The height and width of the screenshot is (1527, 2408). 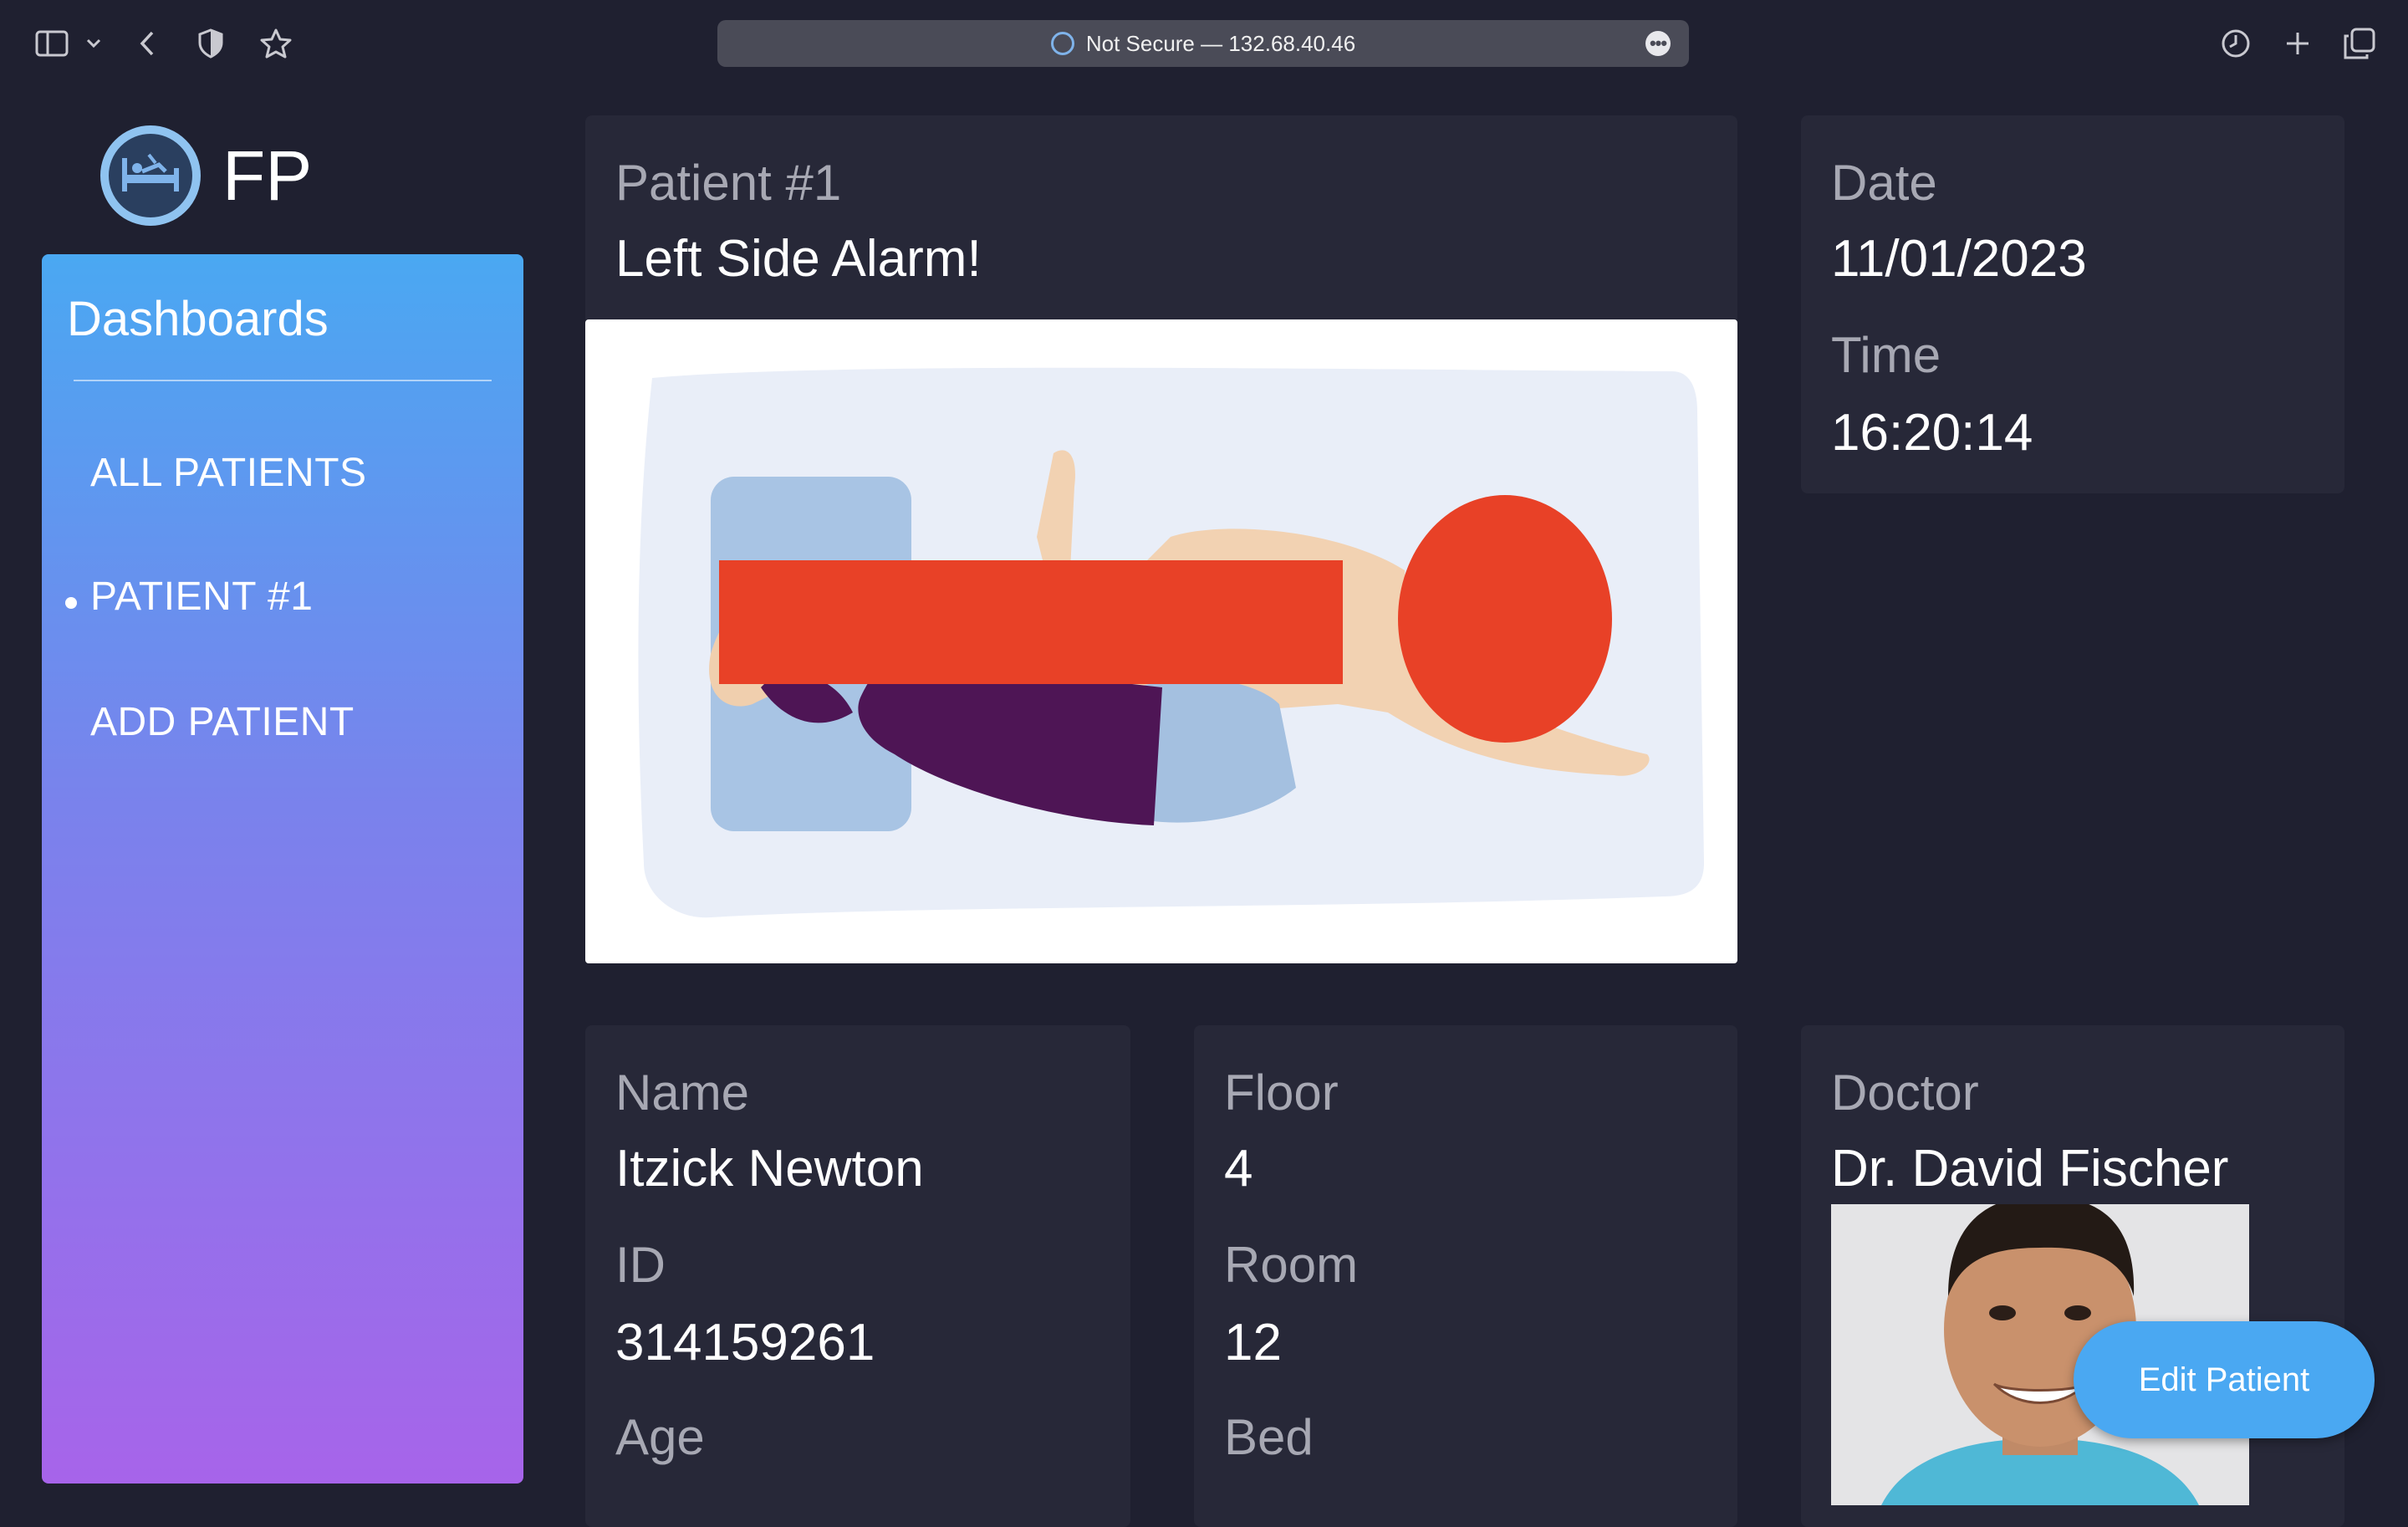 What do you see at coordinates (94, 44) in the screenshot?
I see `chevron-down-icon` at bounding box center [94, 44].